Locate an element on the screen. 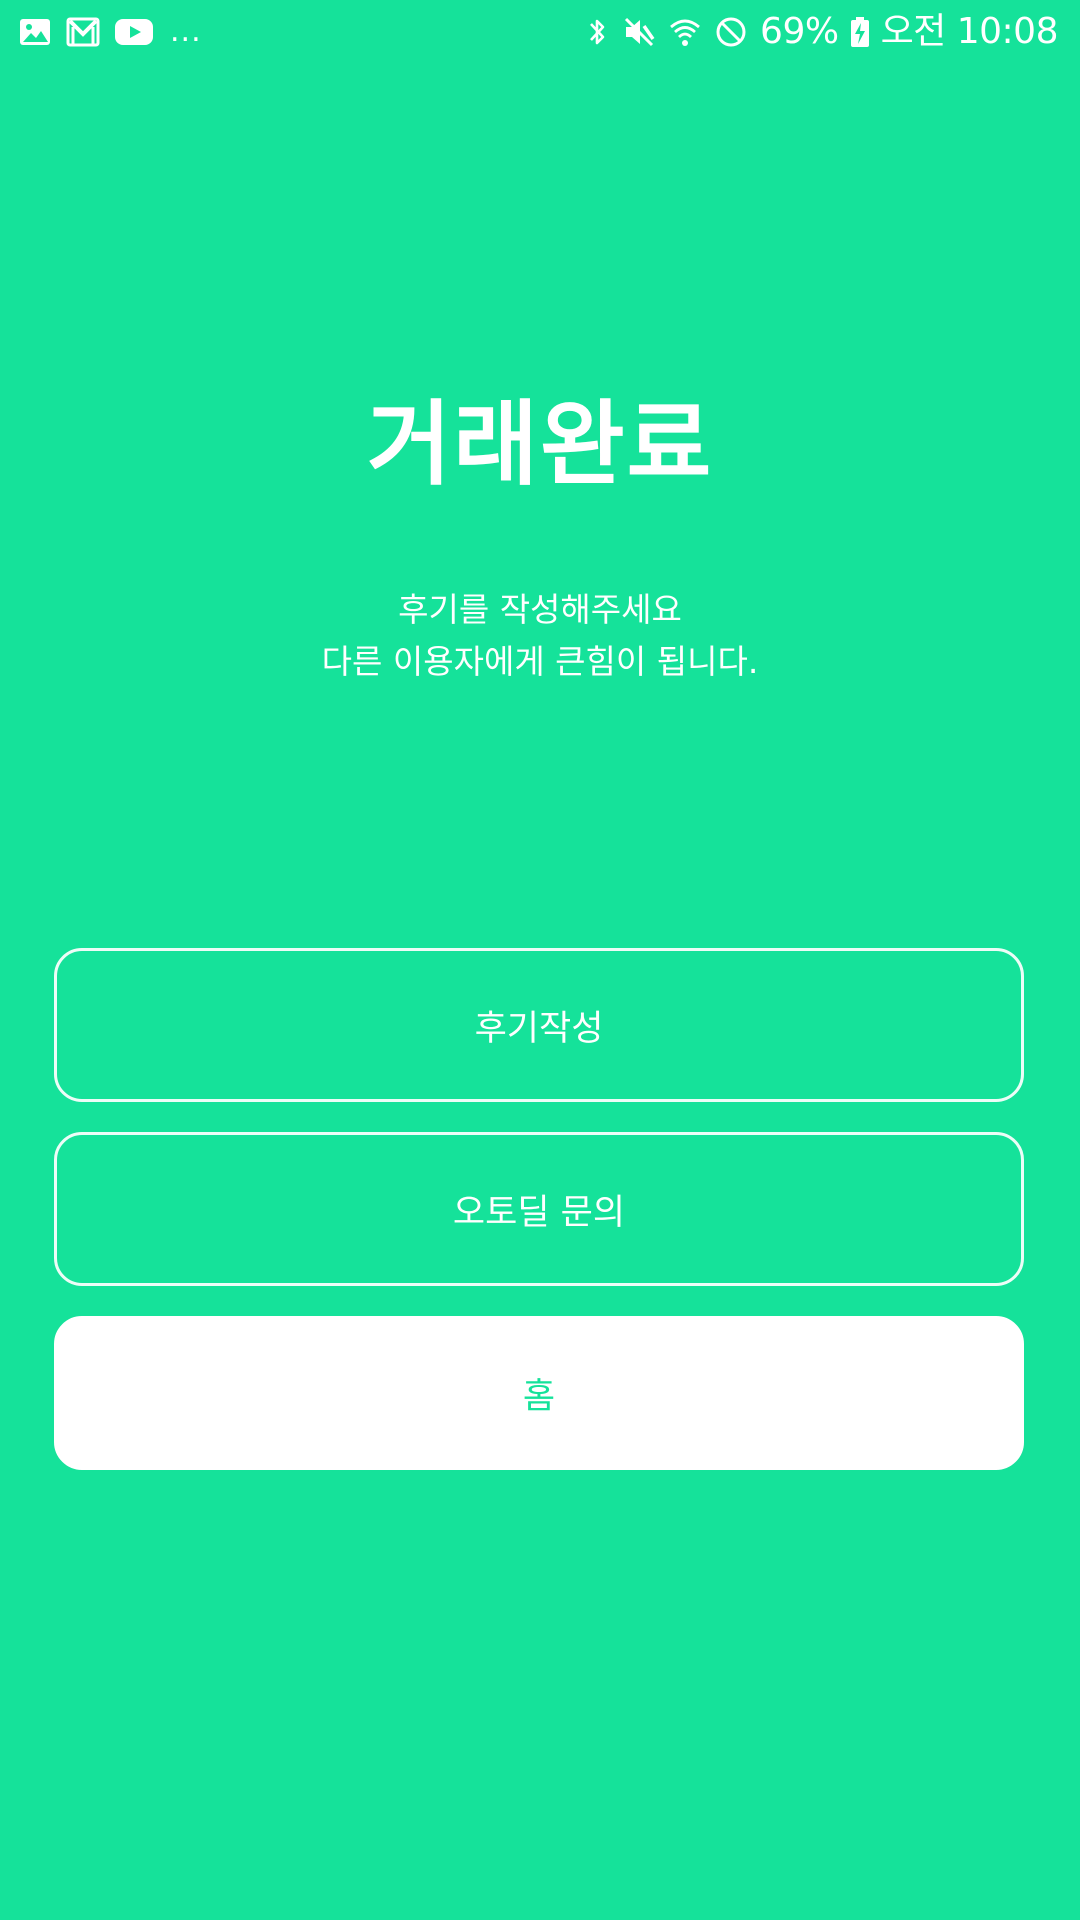 The height and width of the screenshot is (1920, 1080). battery-charging-icon is located at coordinates (859, 32).